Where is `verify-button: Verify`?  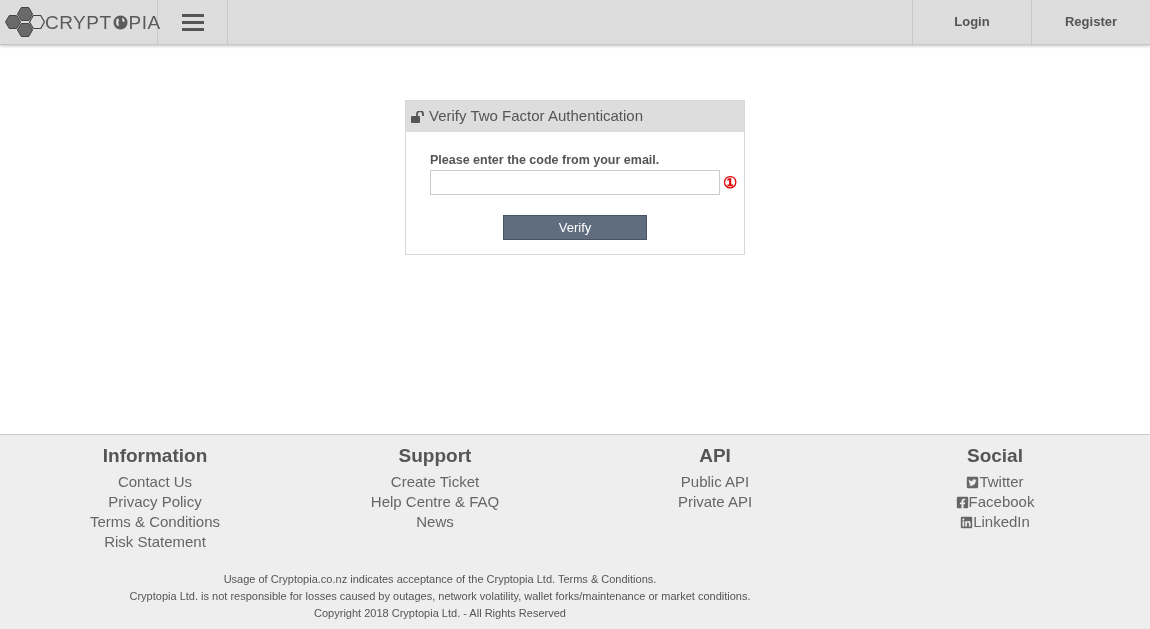 verify-button: Verify is located at coordinates (575, 227).